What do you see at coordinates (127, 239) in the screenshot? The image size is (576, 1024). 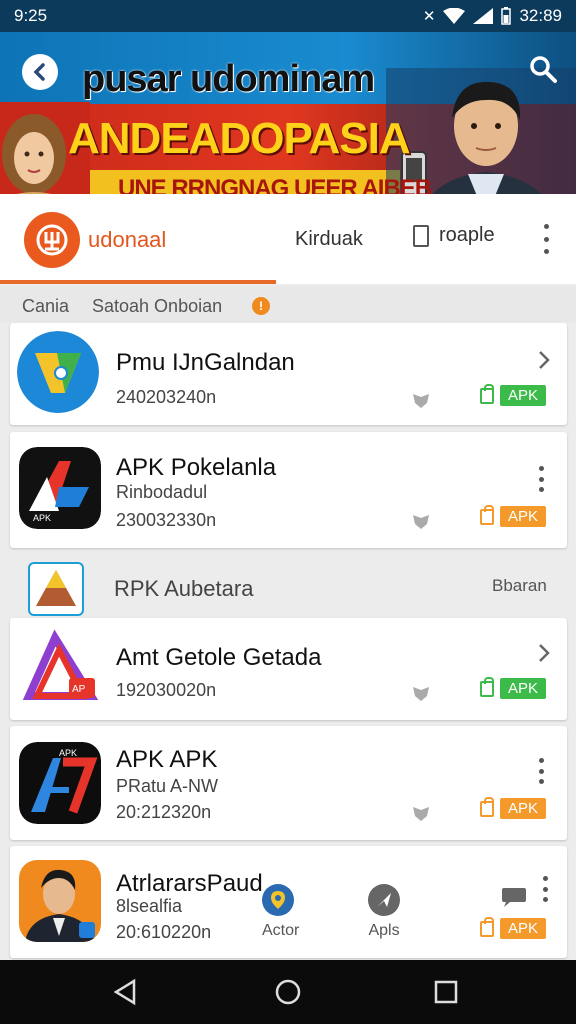 I see `tab-brand-label: udonaal` at bounding box center [127, 239].